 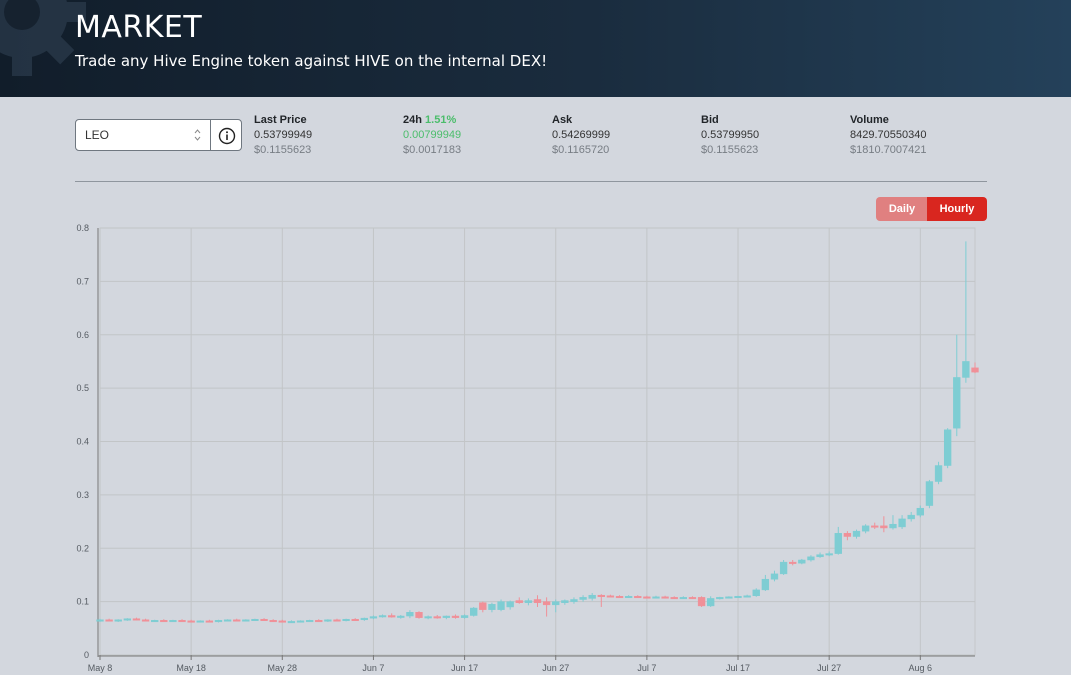 I want to click on y-tick-label: 0.5, so click(x=82, y=388).